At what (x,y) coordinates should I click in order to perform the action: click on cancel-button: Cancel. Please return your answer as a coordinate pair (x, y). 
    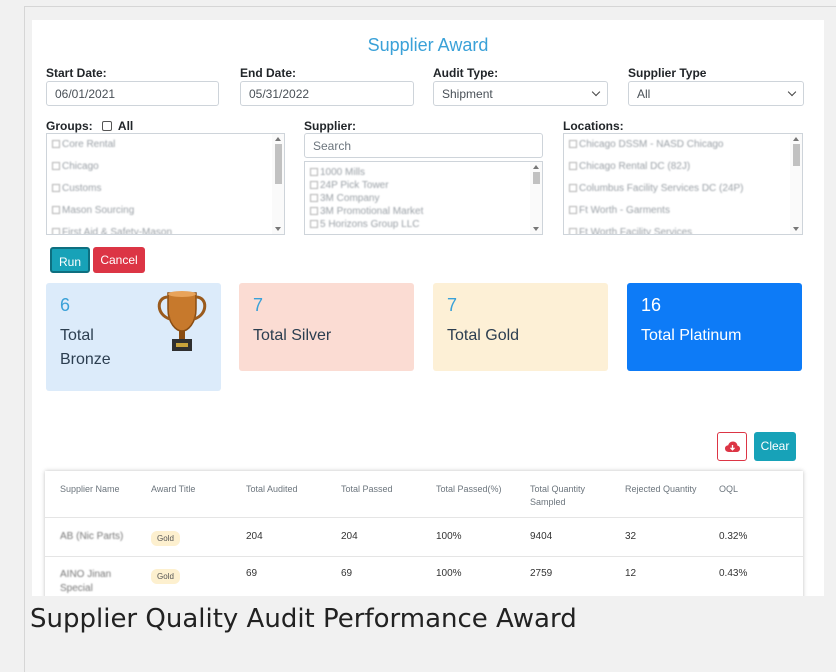
    Looking at the image, I should click on (119, 260).